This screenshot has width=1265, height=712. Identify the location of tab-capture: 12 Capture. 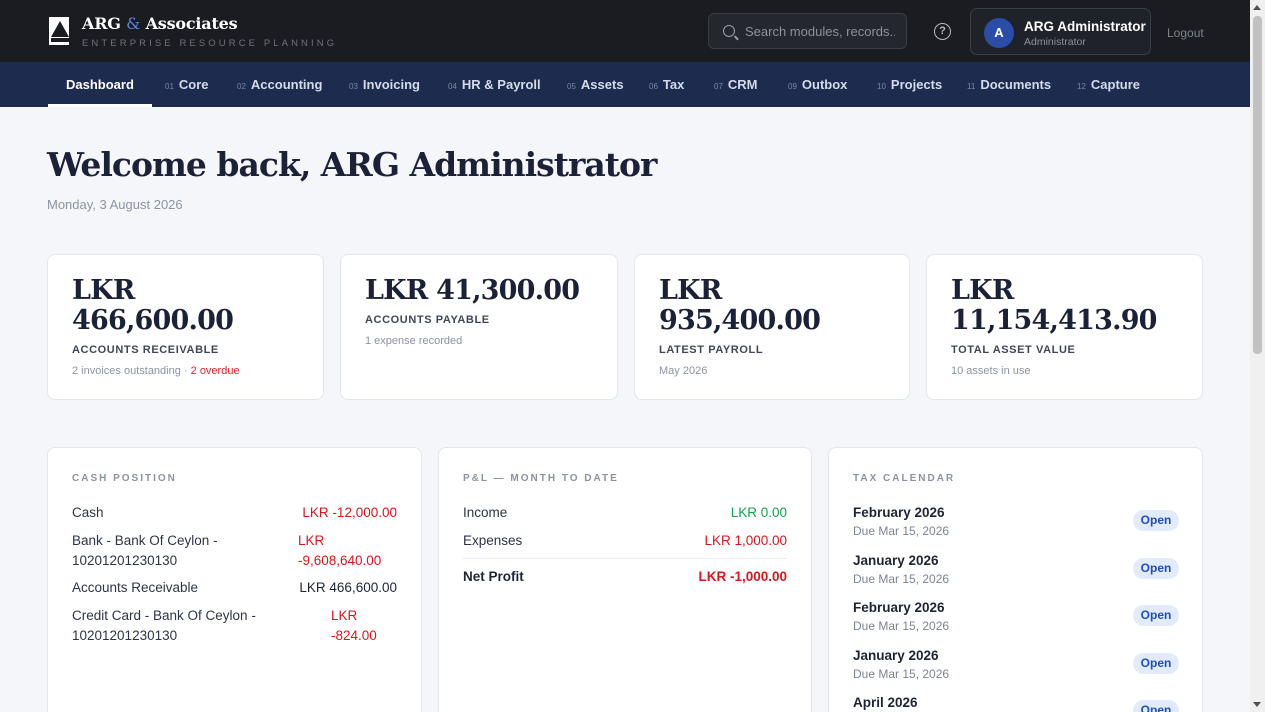
(1108, 84).